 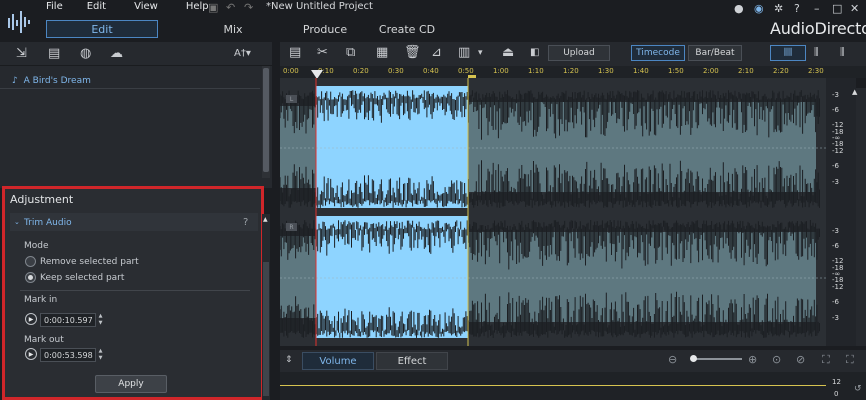 I want to click on mark-out-play-icon: ▶, so click(x=31, y=354).